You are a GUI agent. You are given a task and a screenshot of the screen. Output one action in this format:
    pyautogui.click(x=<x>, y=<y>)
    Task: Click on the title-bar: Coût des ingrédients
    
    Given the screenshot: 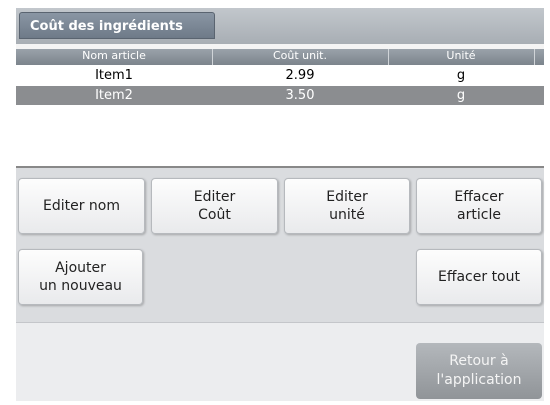 What is the action you would take?
    pyautogui.click(x=280, y=26)
    